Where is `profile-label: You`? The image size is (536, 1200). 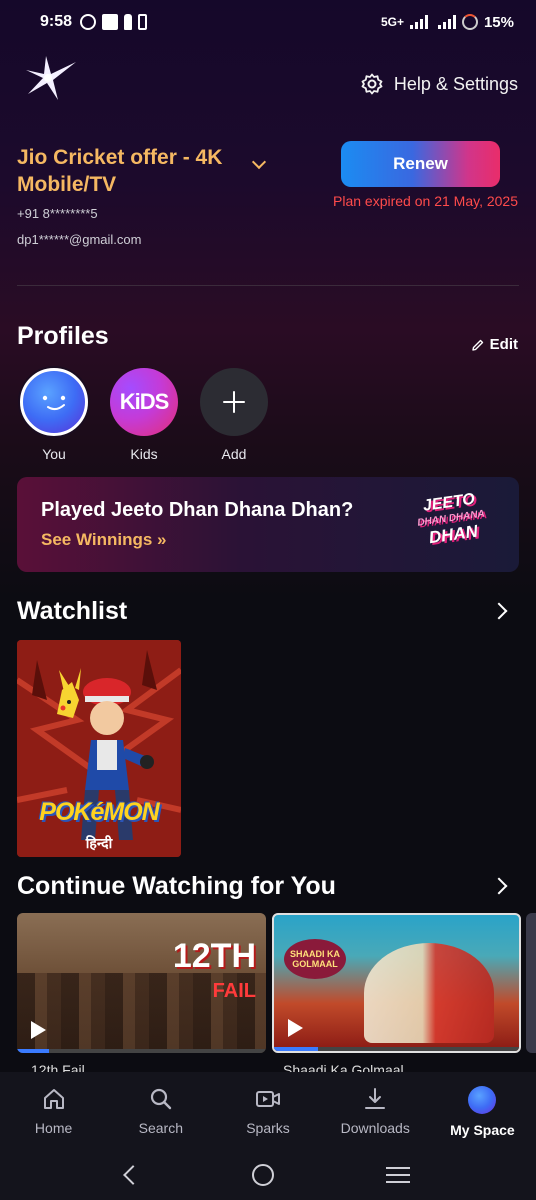
profile-label: You is located at coordinates (54, 454).